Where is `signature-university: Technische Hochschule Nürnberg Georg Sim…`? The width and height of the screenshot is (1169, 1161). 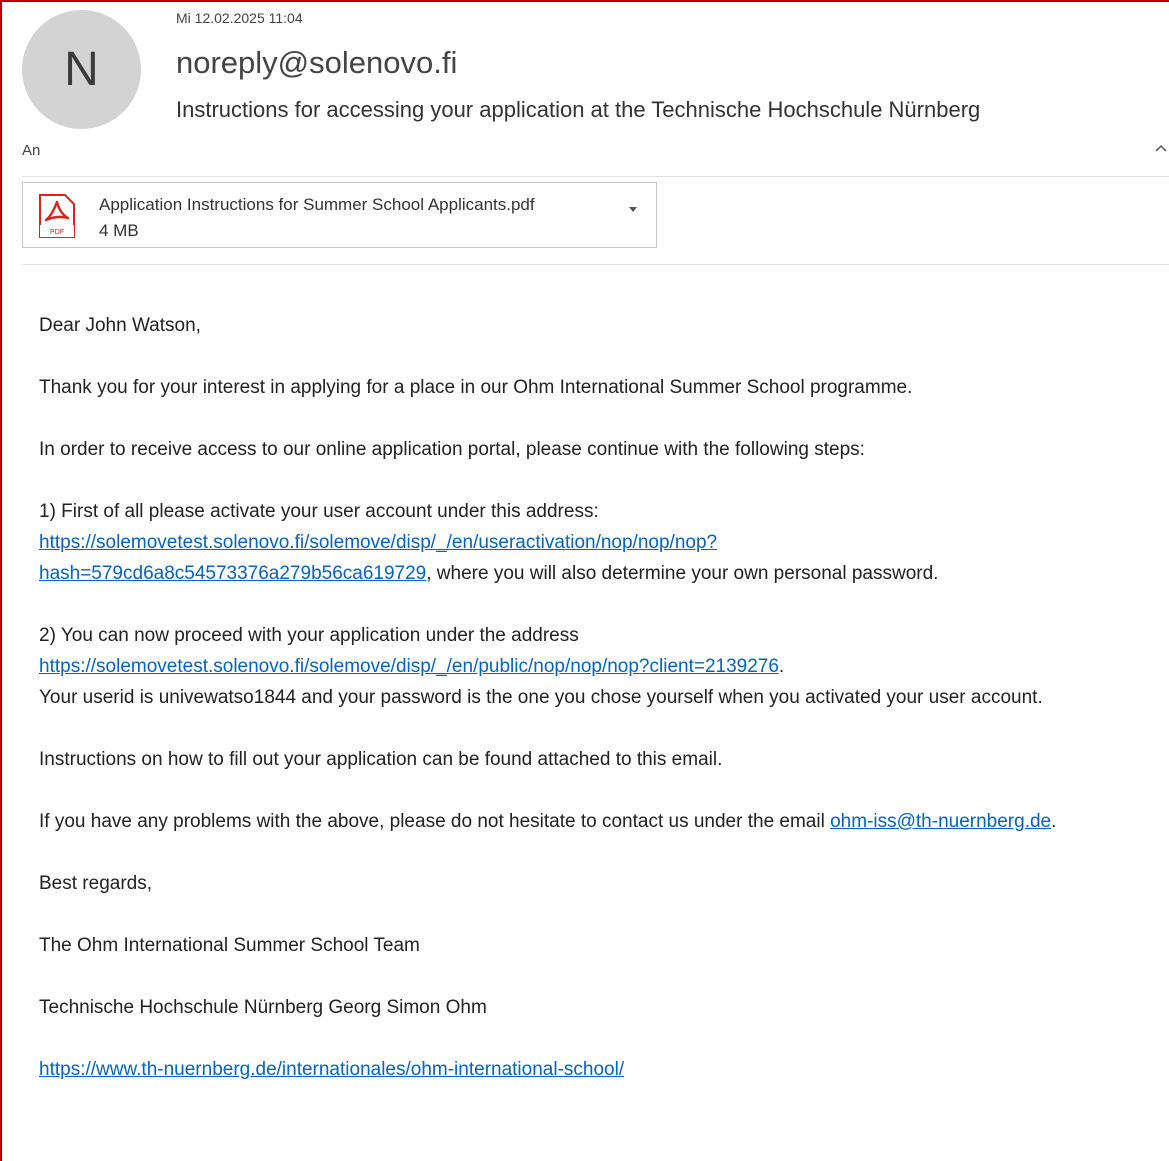 signature-university: Technische Hochschule Nürnberg Georg Sim… is located at coordinates (263, 1007).